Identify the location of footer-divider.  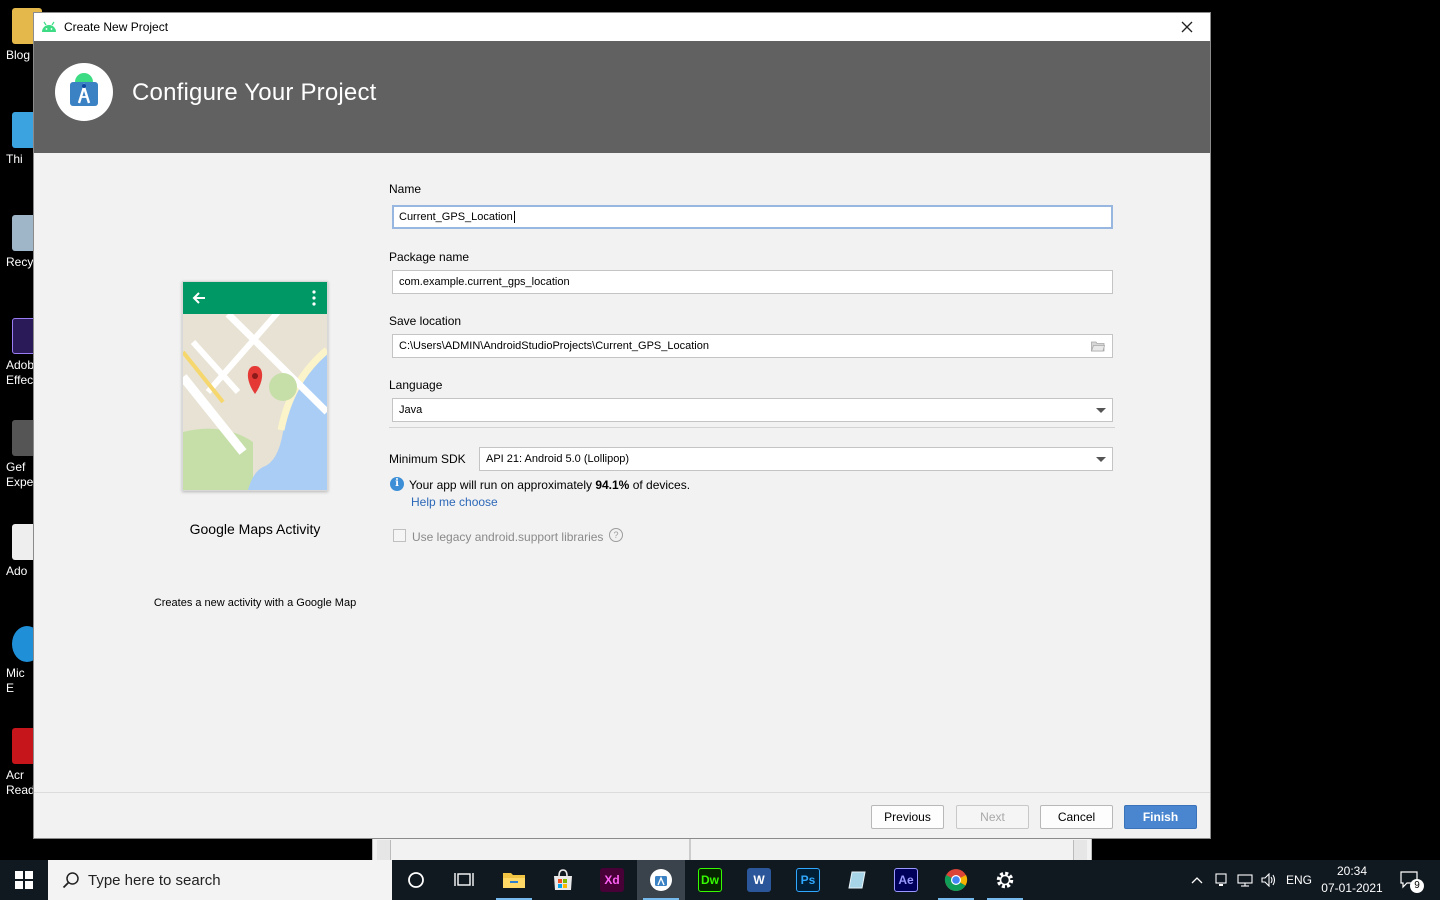
(622, 792).